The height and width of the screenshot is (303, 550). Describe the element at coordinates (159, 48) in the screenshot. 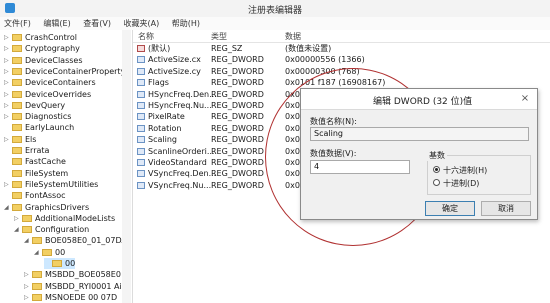

I see `value-name: (默认)` at that location.